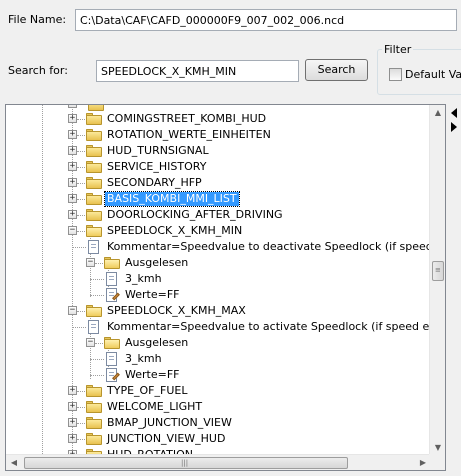 The image size is (461, 476). Describe the element at coordinates (266, 20) in the screenshot. I see `file-name-field` at that location.